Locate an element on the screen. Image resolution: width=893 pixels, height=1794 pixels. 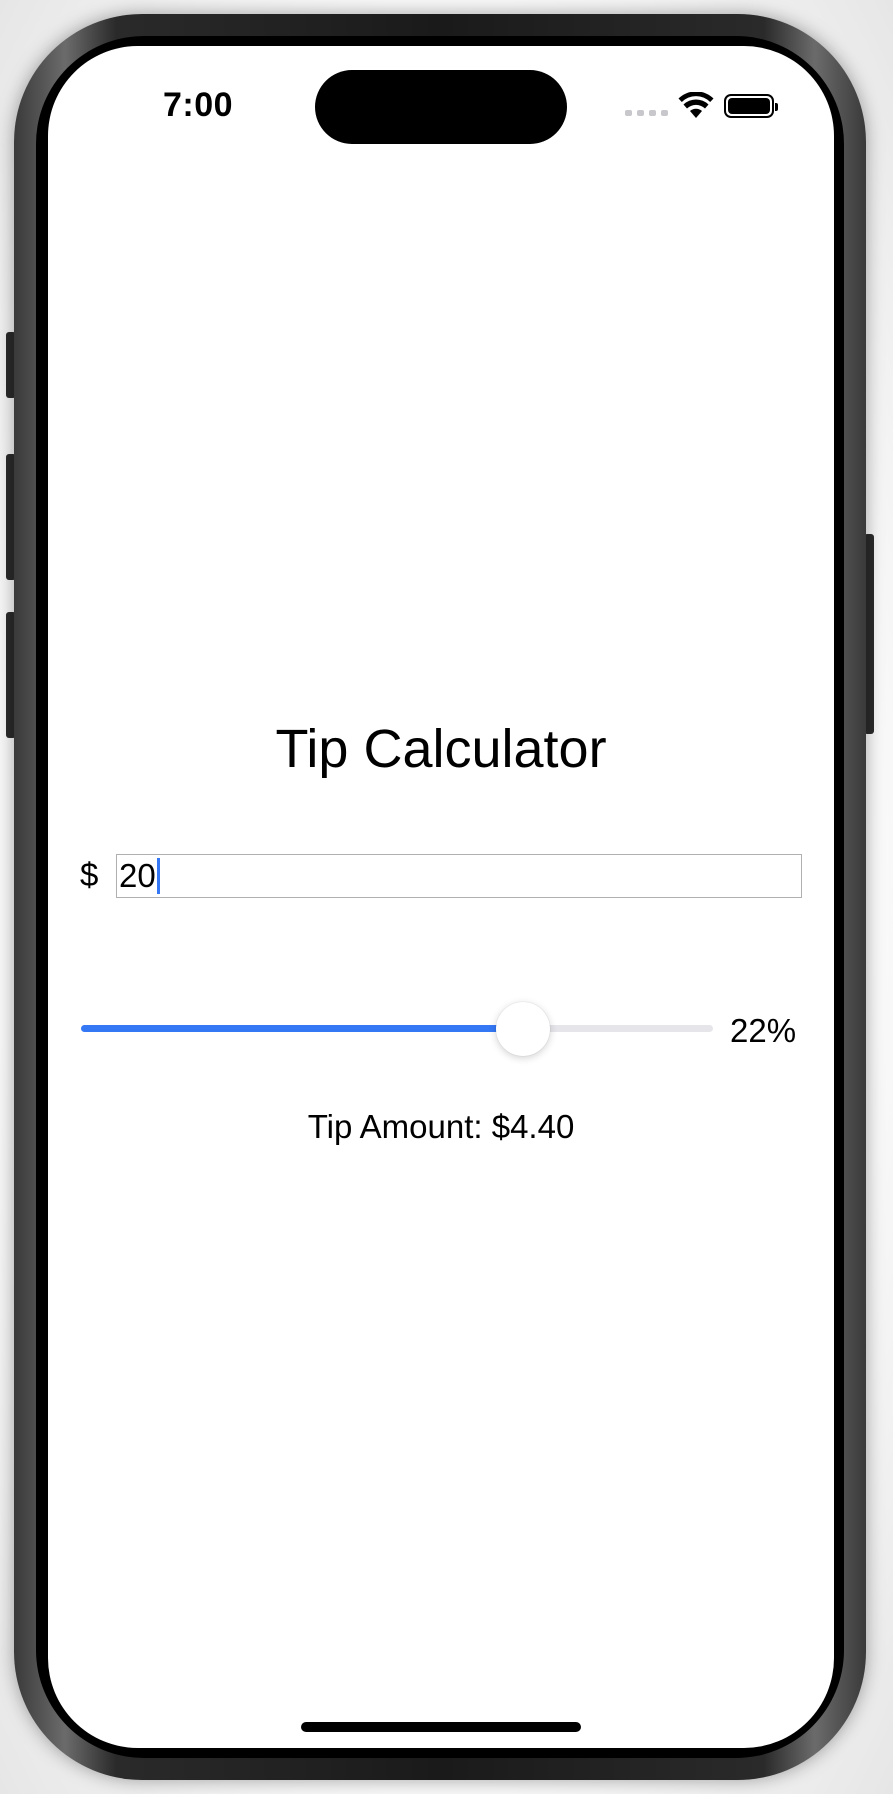
dynamic-island is located at coordinates (441, 107).